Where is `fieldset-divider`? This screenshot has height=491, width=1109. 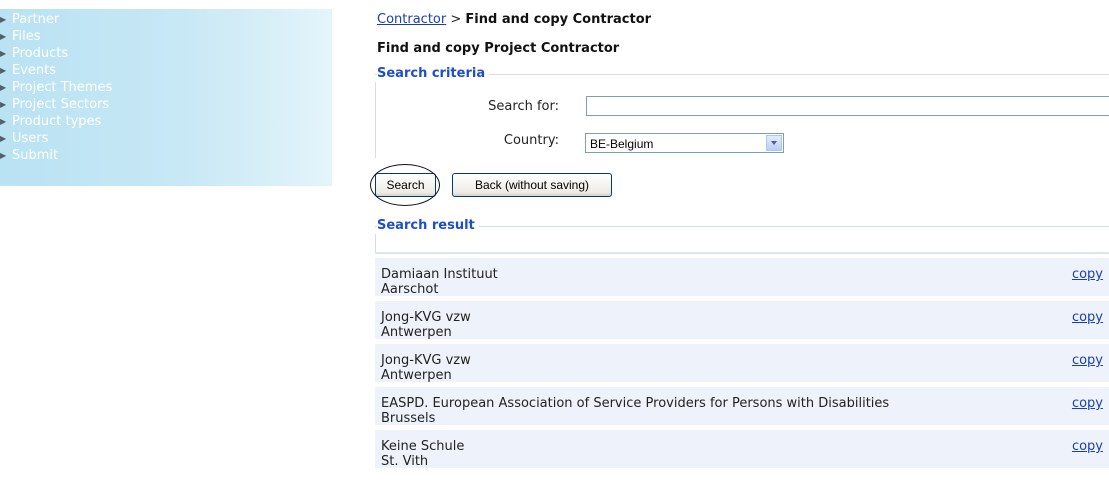
fieldset-divider is located at coordinates (742, 226).